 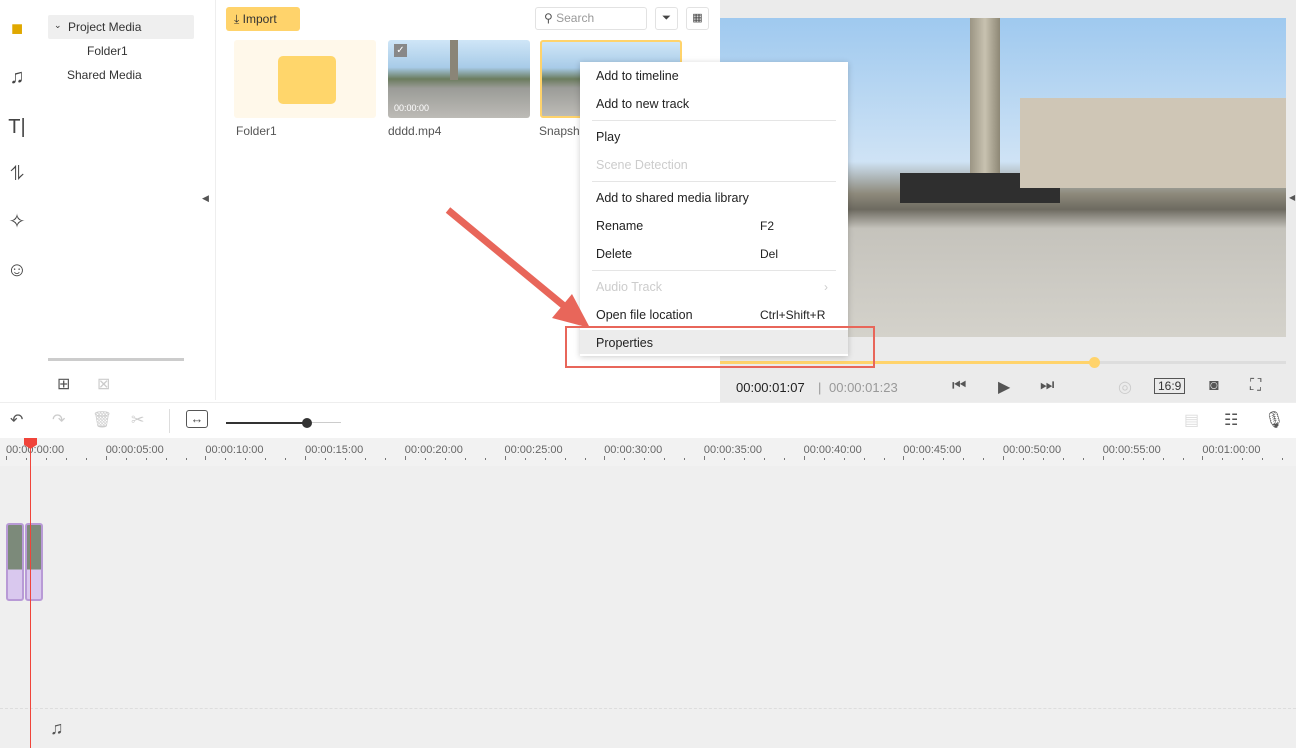 I want to click on menu-item-add-to-timeline: Add to timeline, so click(x=637, y=76).